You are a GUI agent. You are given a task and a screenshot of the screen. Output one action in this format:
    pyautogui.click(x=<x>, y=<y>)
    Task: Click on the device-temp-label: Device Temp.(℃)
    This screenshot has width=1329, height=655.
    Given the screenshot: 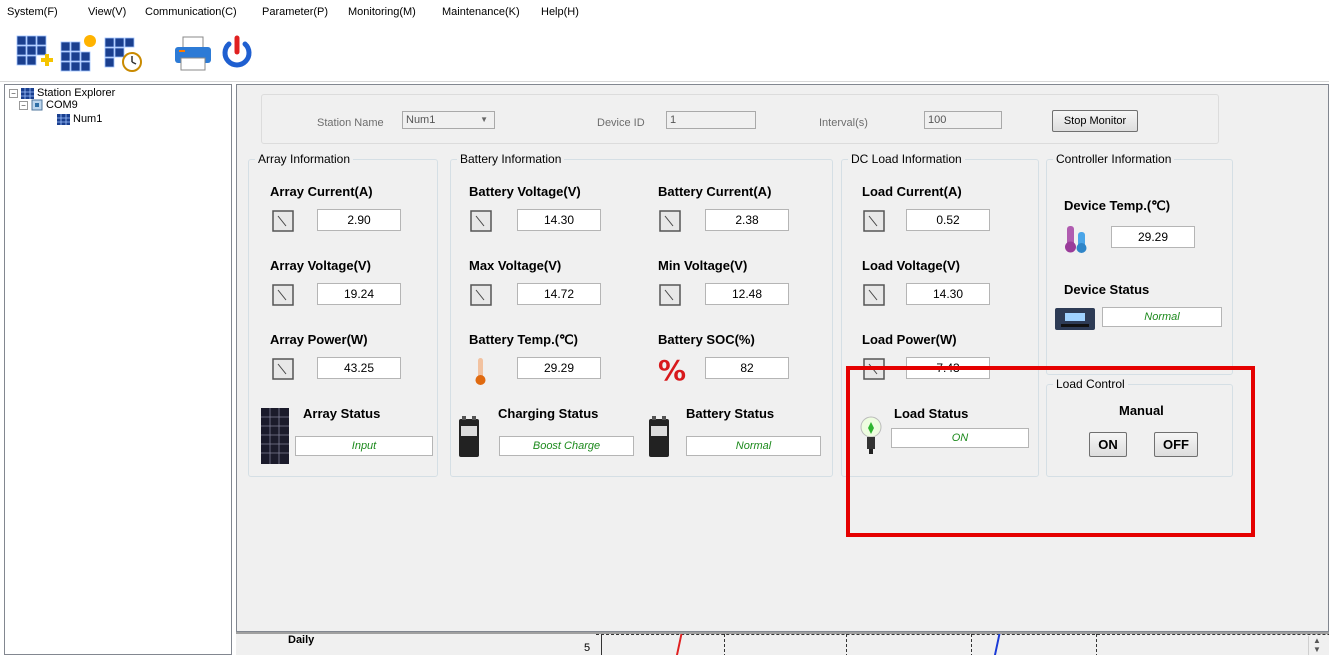 What is the action you would take?
    pyautogui.click(x=1117, y=205)
    